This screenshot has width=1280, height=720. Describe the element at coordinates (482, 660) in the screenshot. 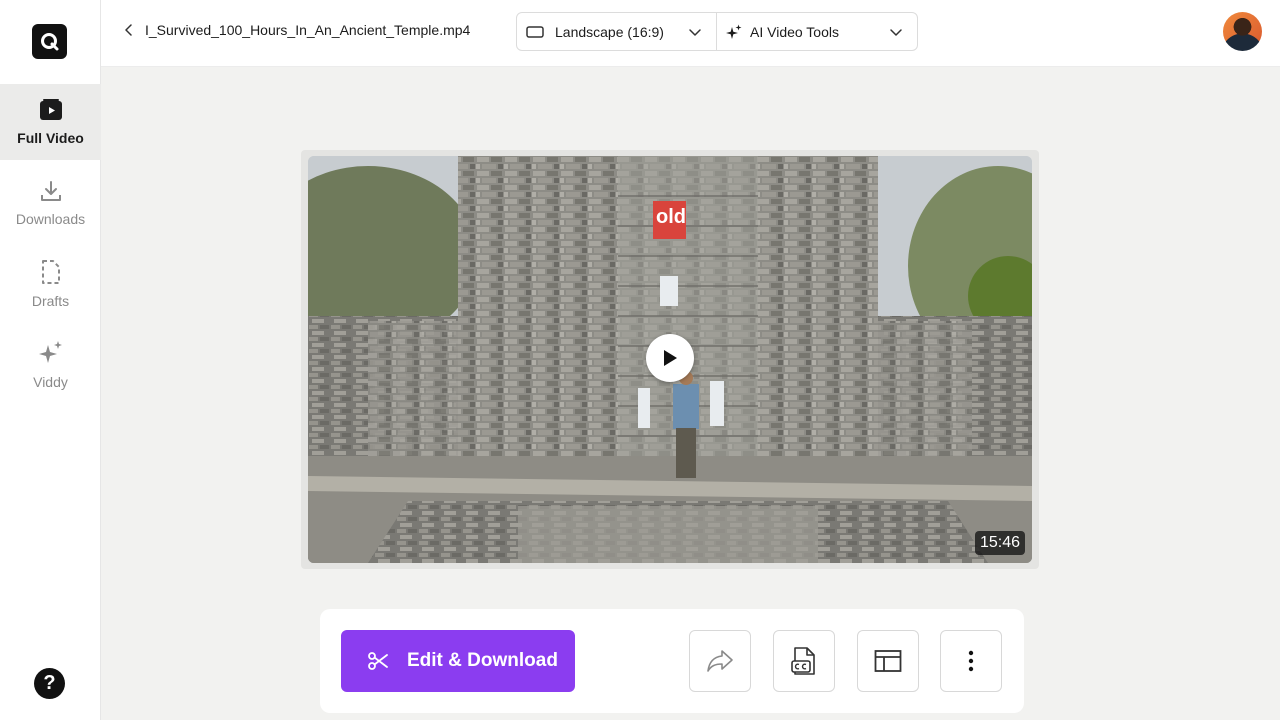

I see `edit-and-download-label: Edit & Download` at that location.